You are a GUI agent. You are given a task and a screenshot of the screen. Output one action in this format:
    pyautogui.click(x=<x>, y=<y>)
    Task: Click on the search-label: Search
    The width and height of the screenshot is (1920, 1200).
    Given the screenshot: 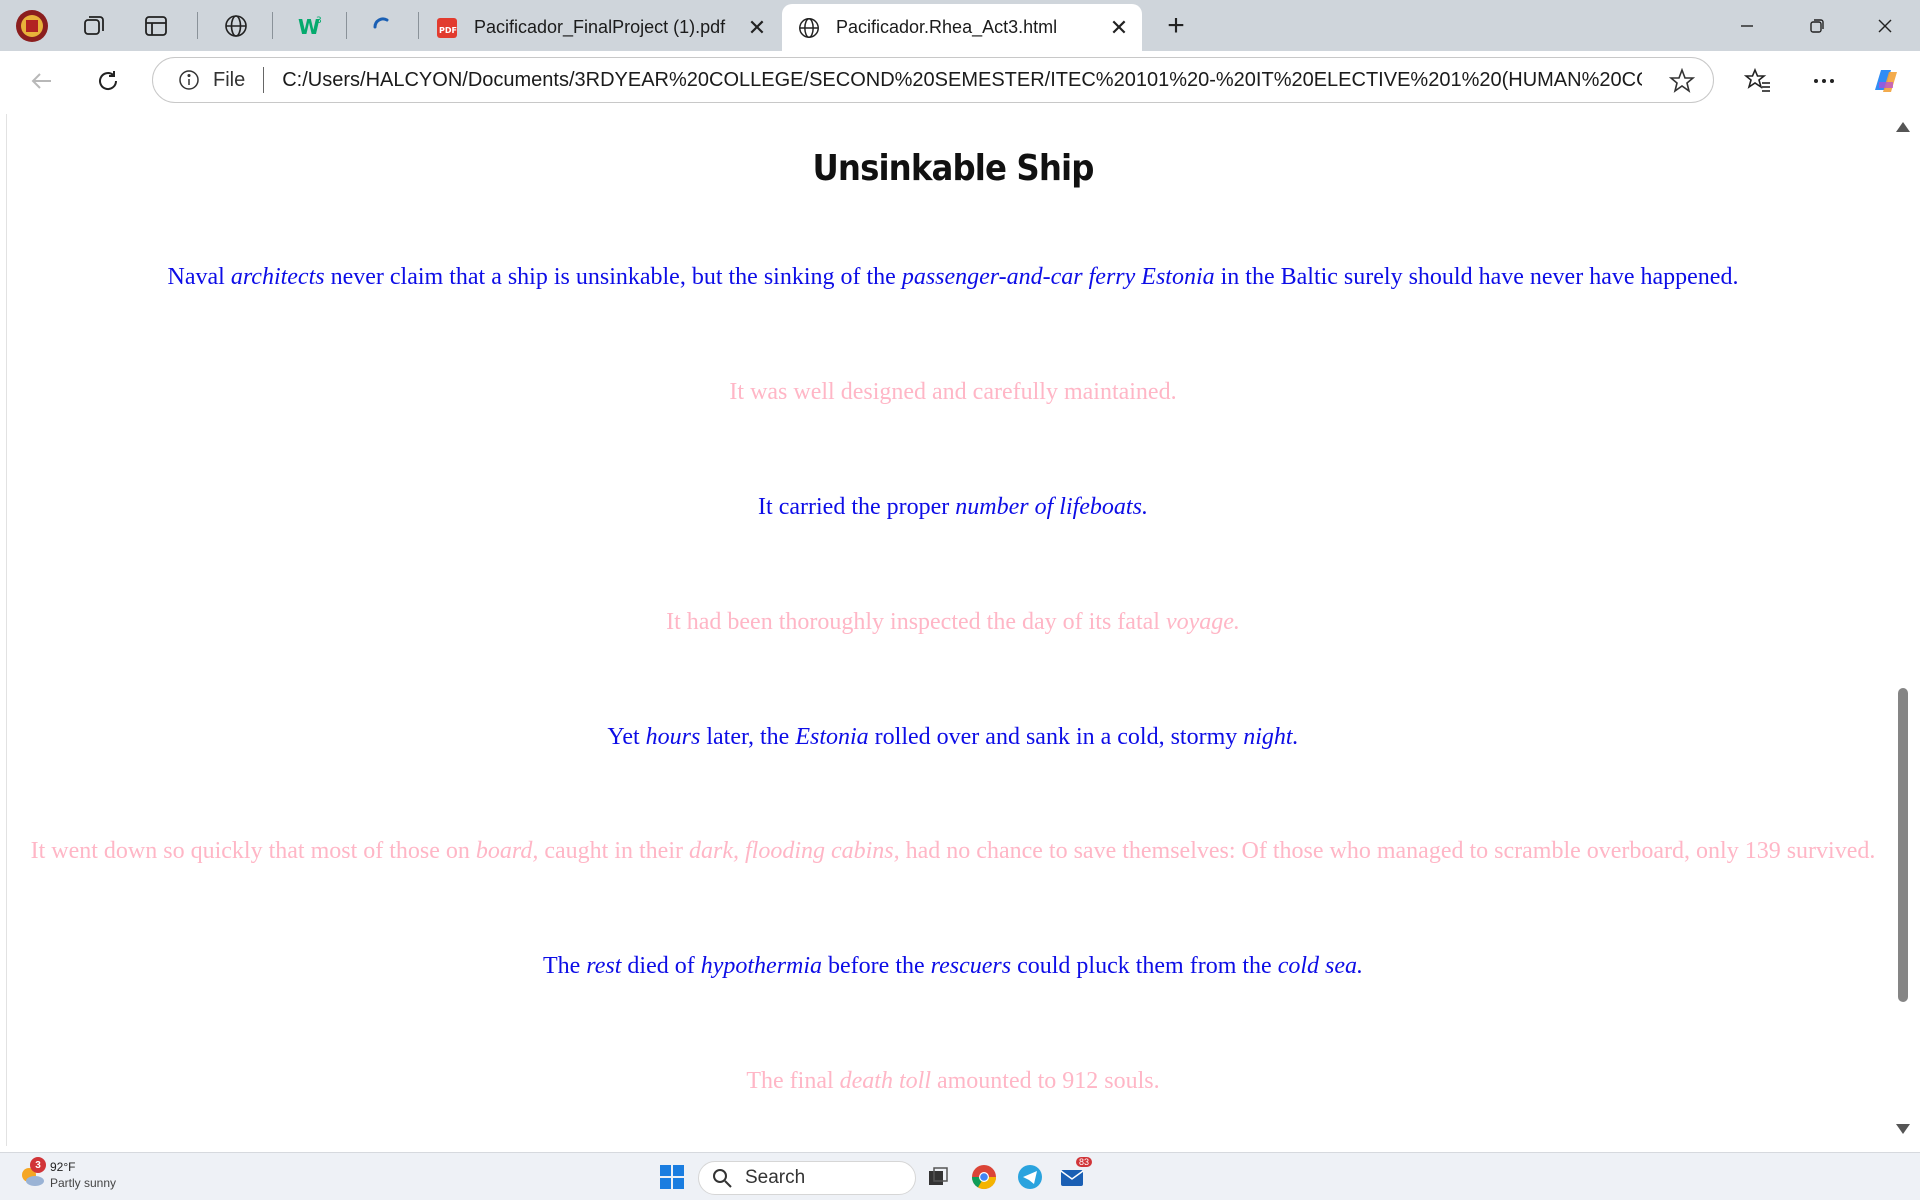 What is the action you would take?
    pyautogui.click(x=775, y=1177)
    